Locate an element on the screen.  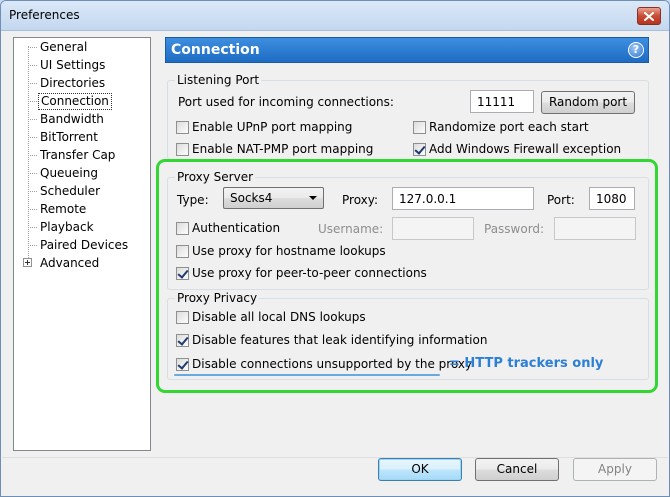
annotation-text: = HTTP trackers only is located at coordinates (526, 363).